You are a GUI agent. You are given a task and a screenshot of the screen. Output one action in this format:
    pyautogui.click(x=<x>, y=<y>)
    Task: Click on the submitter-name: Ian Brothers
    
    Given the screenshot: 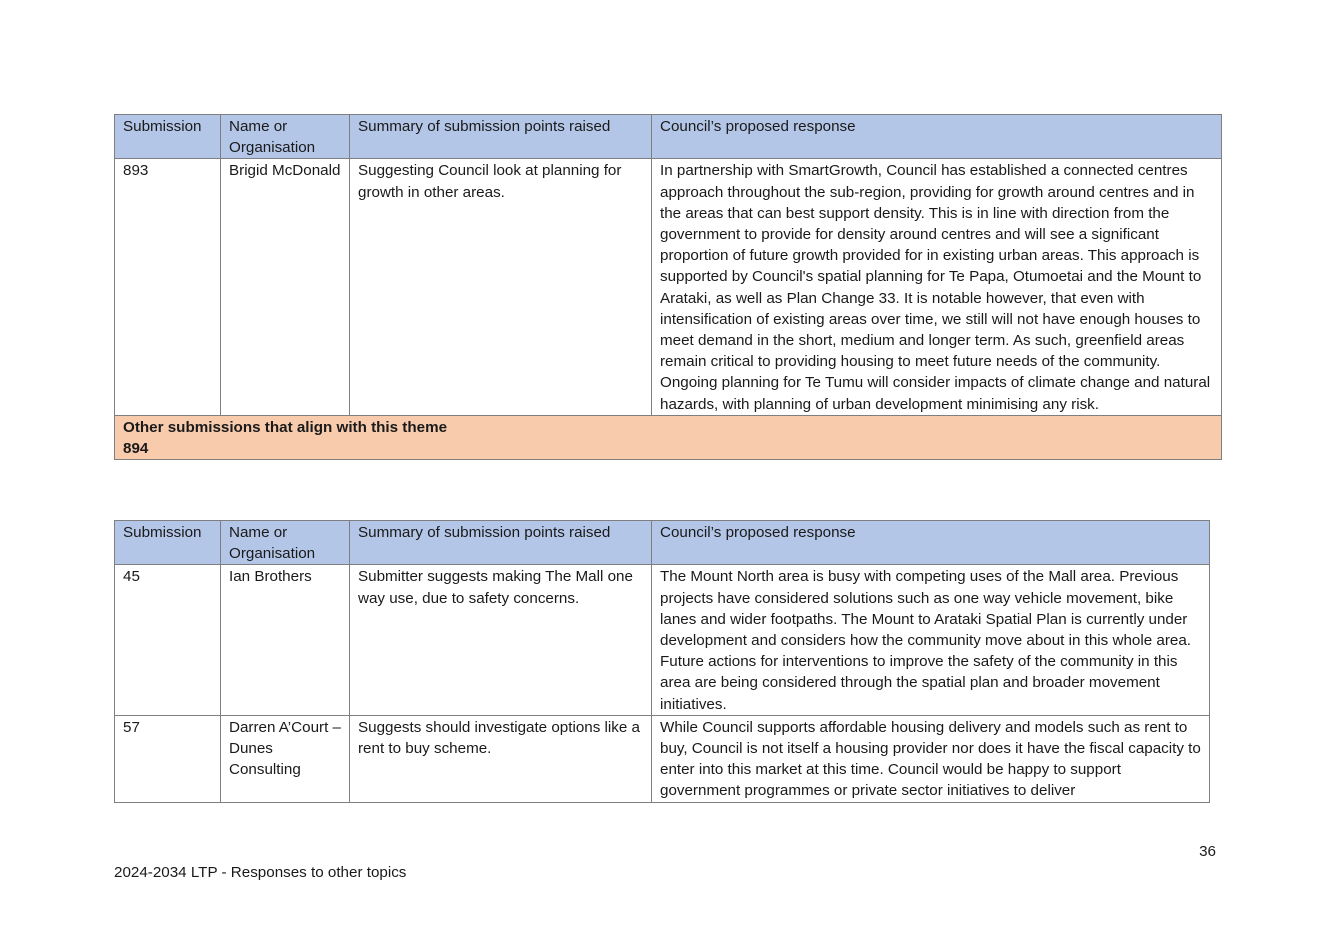 What is the action you would take?
    pyautogui.click(x=285, y=640)
    